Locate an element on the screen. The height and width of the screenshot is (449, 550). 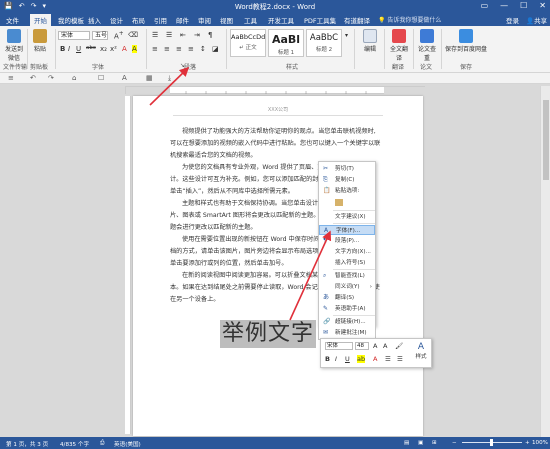
style-heading-2: AaBbC 标题 2 is located at coordinates (324, 43).